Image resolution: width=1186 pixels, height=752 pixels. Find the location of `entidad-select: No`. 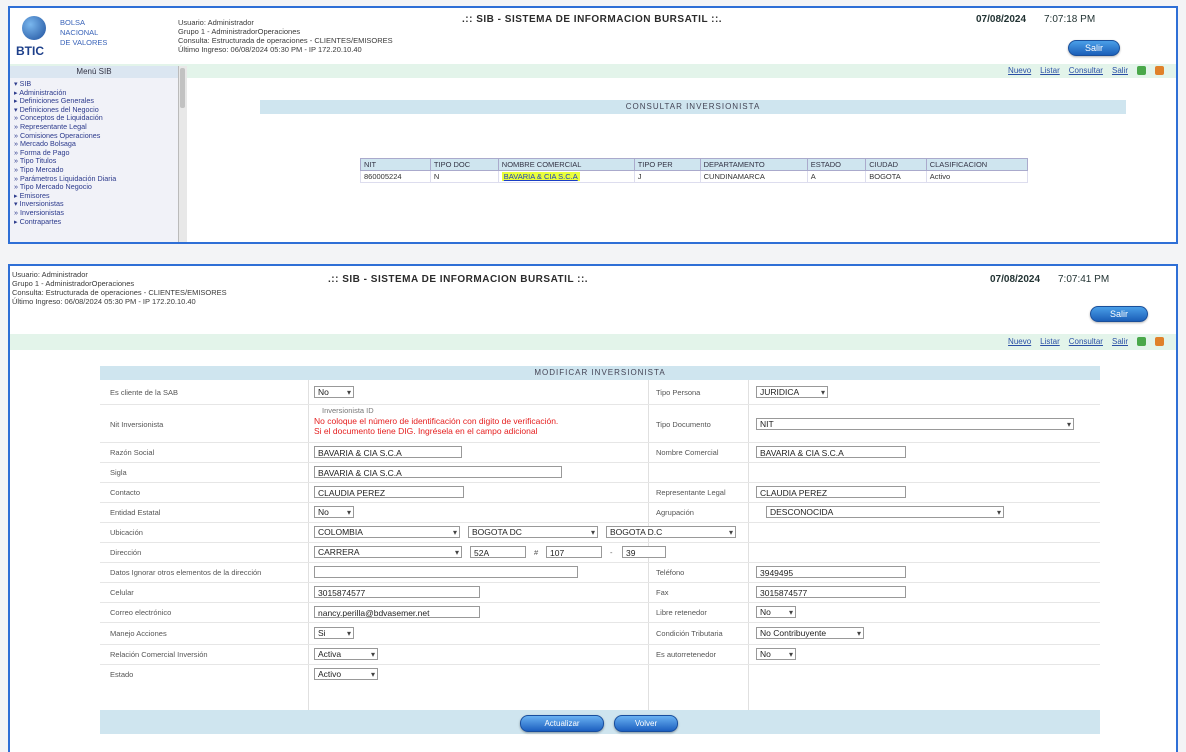

entidad-select: No is located at coordinates (334, 512).